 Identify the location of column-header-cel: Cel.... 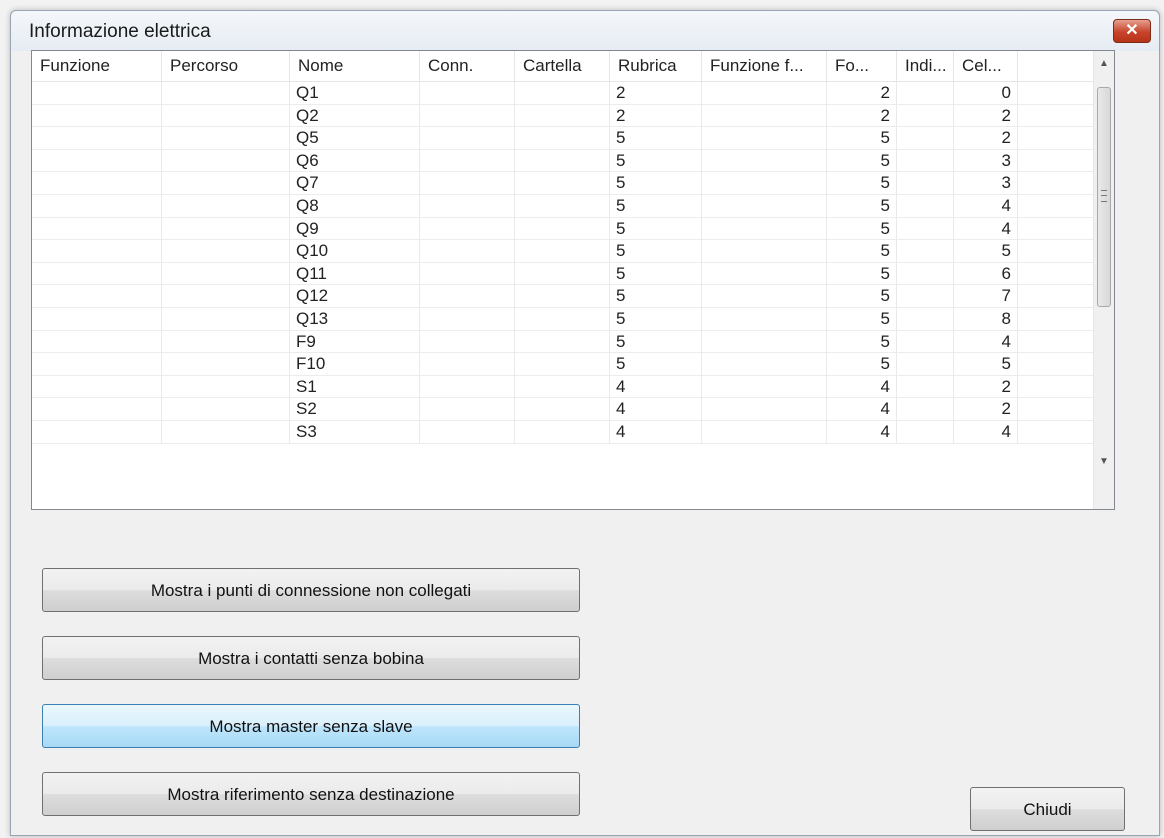
(986, 66).